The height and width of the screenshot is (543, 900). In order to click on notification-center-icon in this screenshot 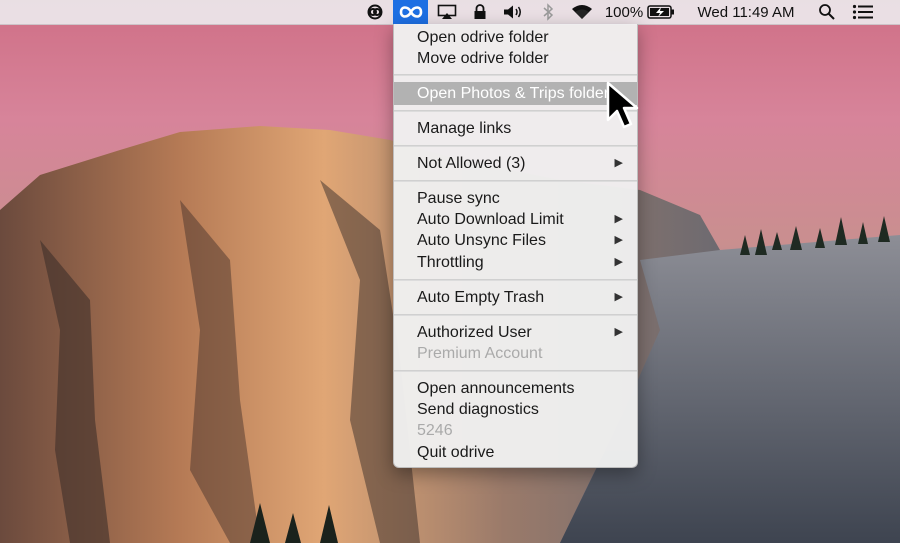, I will do `click(863, 12)`.